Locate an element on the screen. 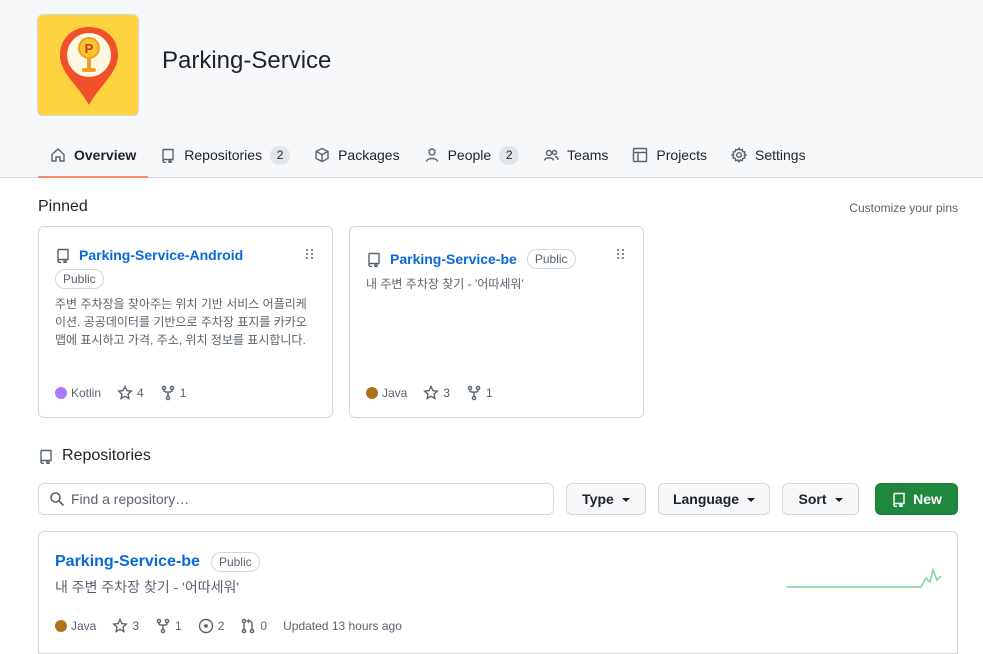 This screenshot has width=983, height=654. pinned-repo-description: 내 주변 주차장 찾기 - '어따세워' is located at coordinates (445, 284).